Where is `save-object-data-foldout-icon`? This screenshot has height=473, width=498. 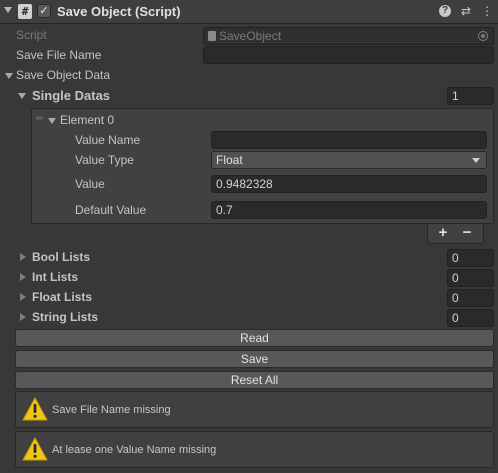 save-object-data-foldout-icon is located at coordinates (9, 76).